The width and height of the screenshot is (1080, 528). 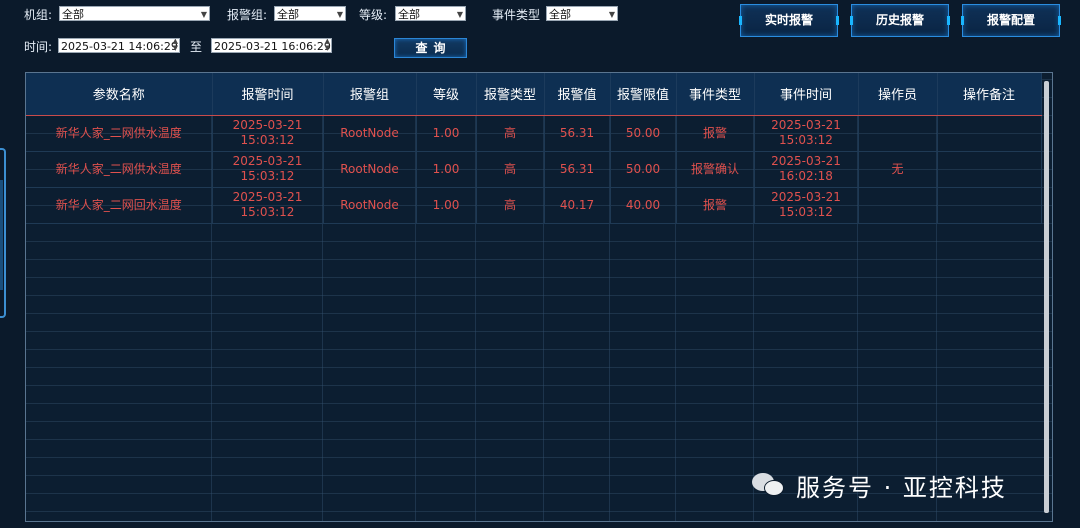 I want to click on wechat-icon, so click(x=769, y=485).